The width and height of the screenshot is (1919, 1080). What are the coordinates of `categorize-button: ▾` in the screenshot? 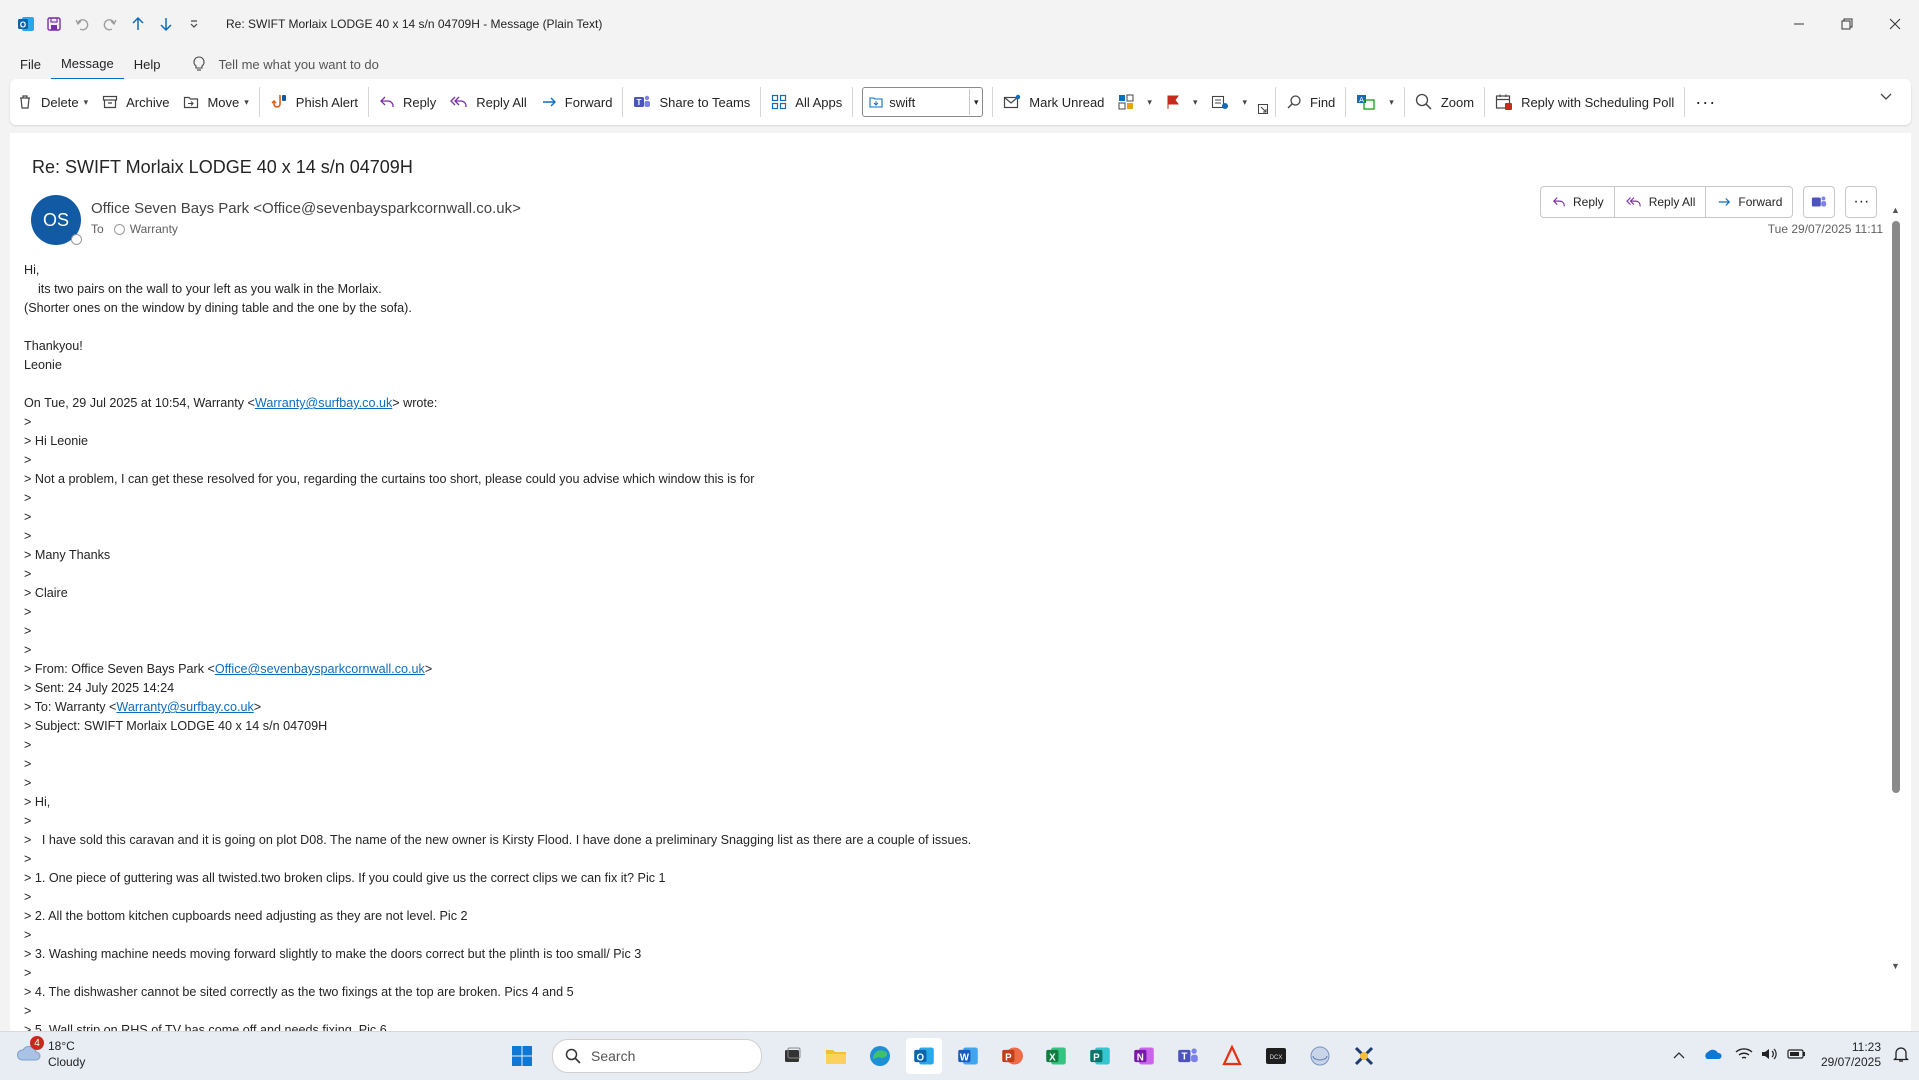 It's located at (1135, 102).